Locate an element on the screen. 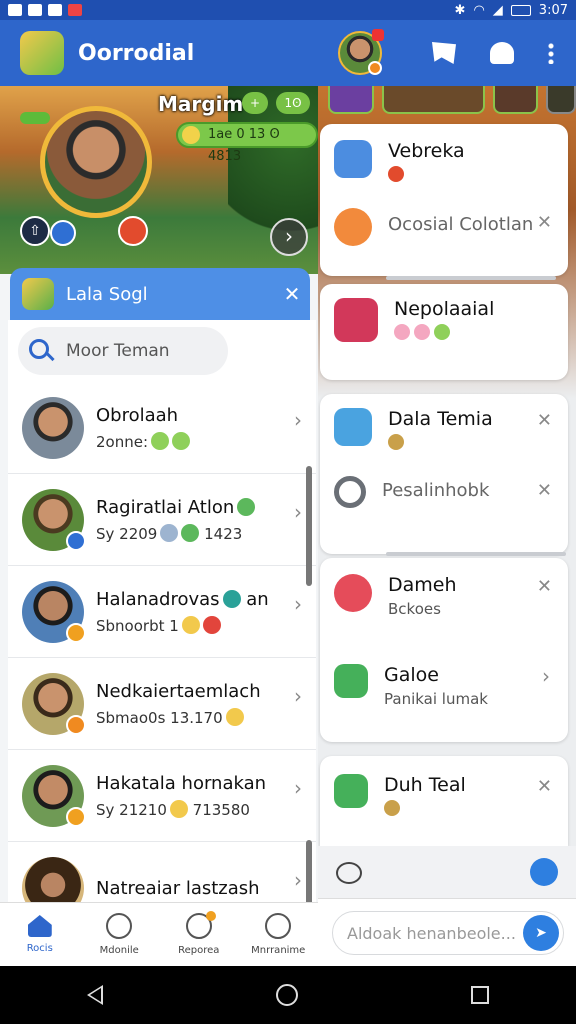  notification-item: Pesalinhobk ✕ is located at coordinates (444, 492).